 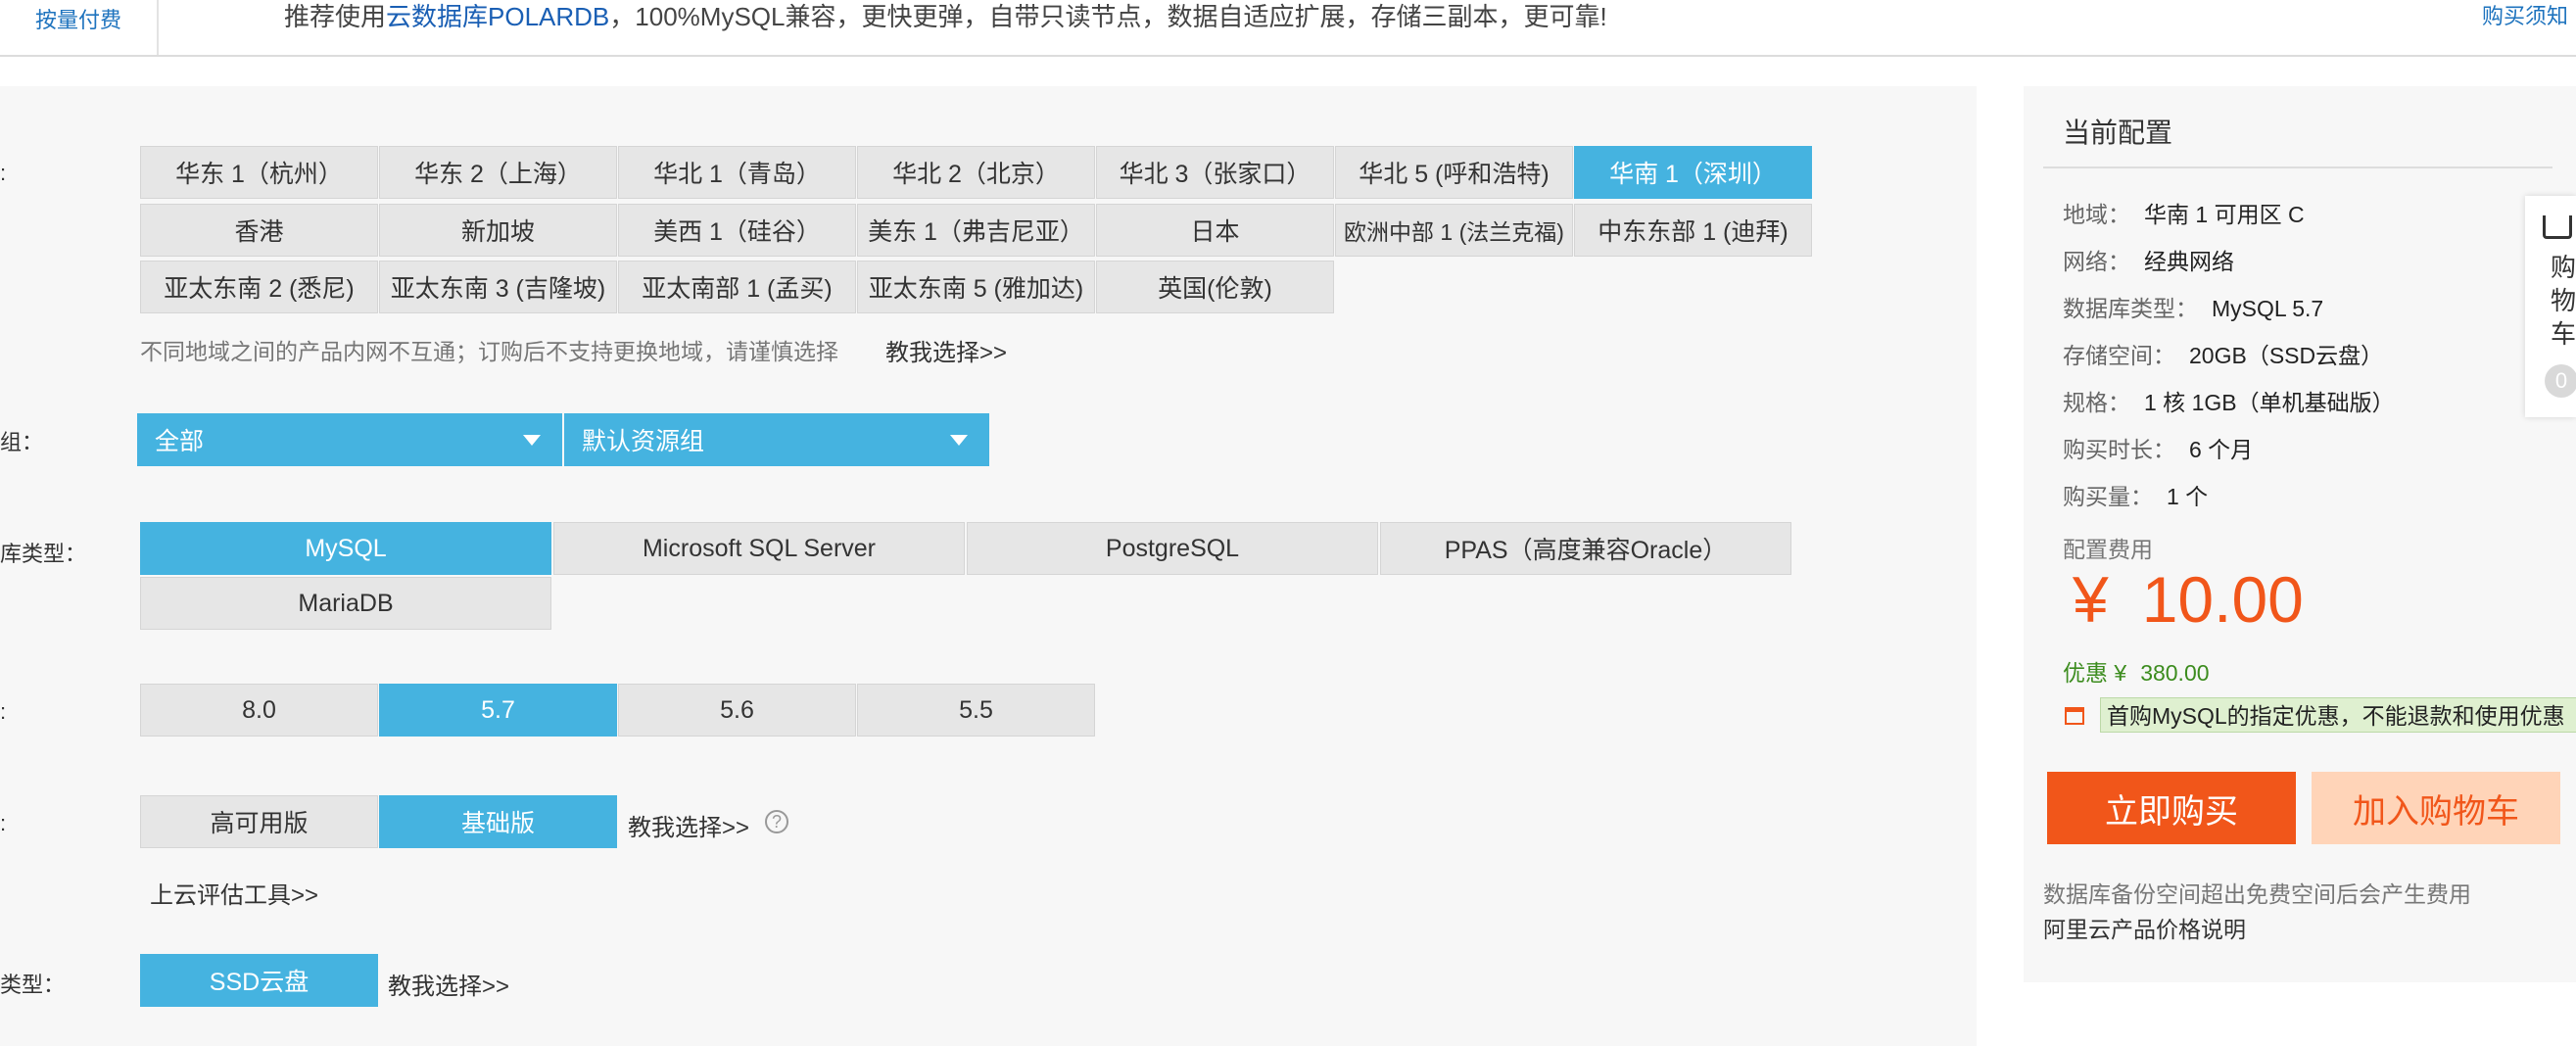 I want to click on config-row-region: 地域： 华南 1 可用区 C, so click(x=2184, y=212).